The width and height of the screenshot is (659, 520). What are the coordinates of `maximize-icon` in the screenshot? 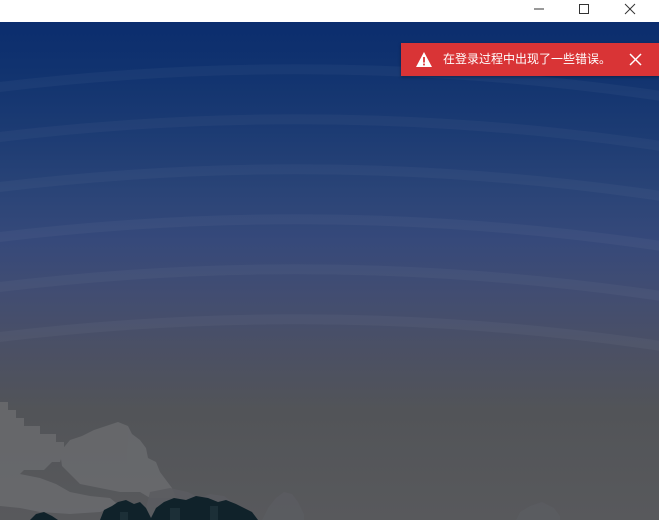 It's located at (584, 9).